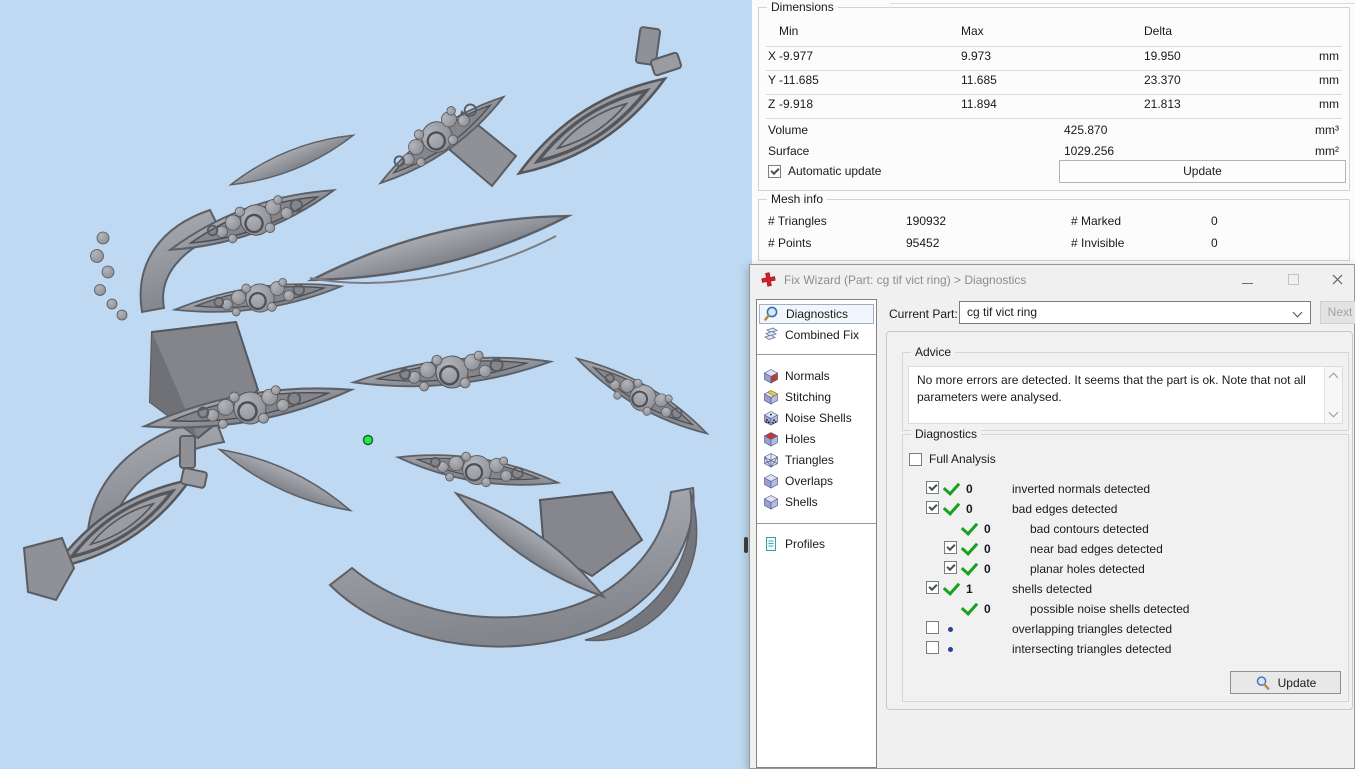 Image resolution: width=1355 pixels, height=769 pixels. What do you see at coordinates (788, 130) in the screenshot?
I see `volume-label: Volume` at bounding box center [788, 130].